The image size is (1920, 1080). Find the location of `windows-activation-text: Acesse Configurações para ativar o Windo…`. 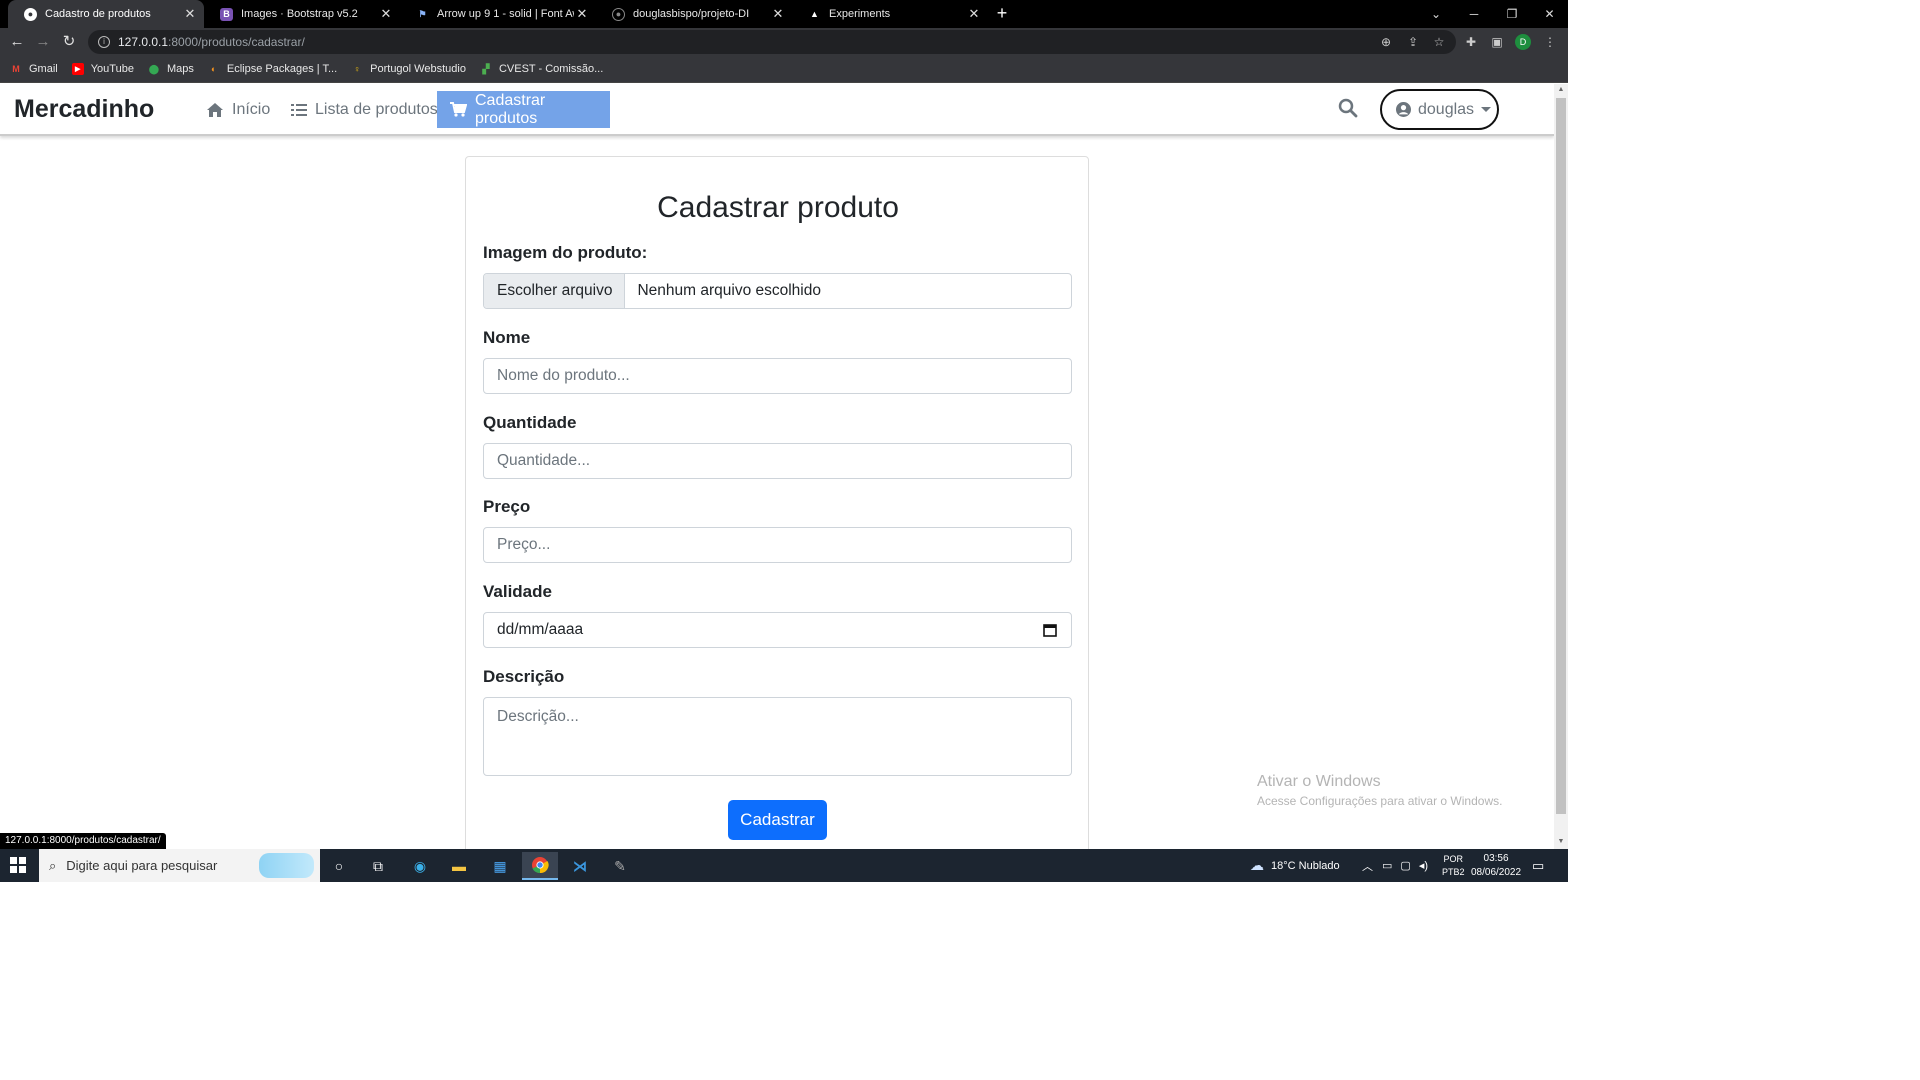

windows-activation-text: Acesse Configurações para ativar o Windo… is located at coordinates (1380, 801).